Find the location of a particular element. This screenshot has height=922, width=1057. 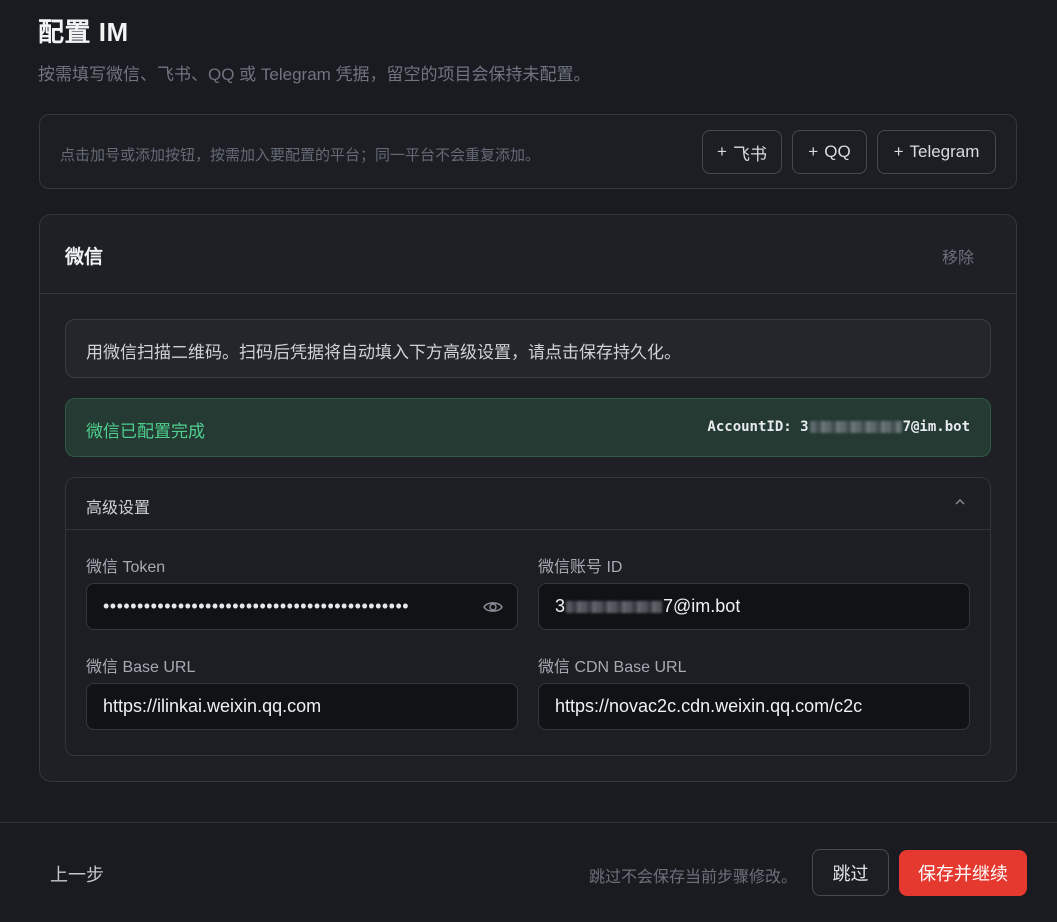

eye-icon is located at coordinates (493, 607).